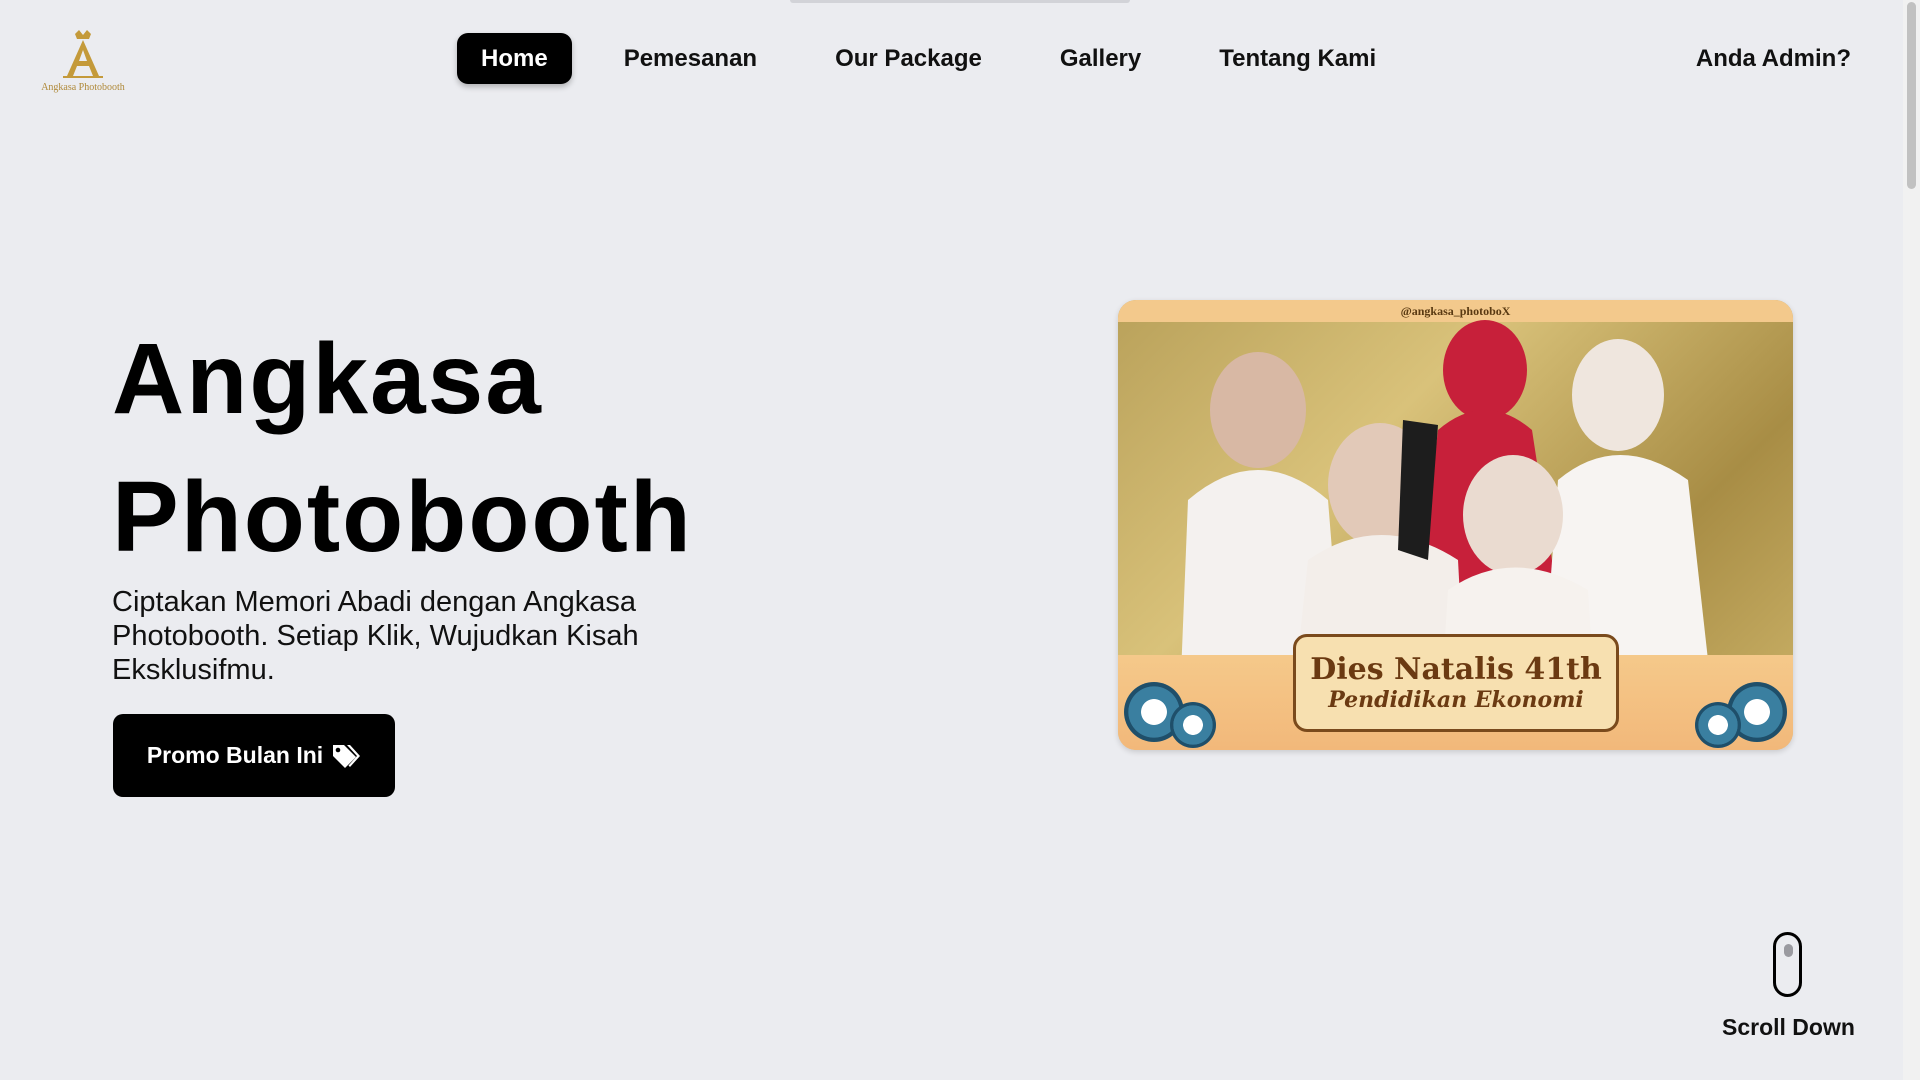 The image size is (1920, 1080). I want to click on tags-icon, so click(347, 756).